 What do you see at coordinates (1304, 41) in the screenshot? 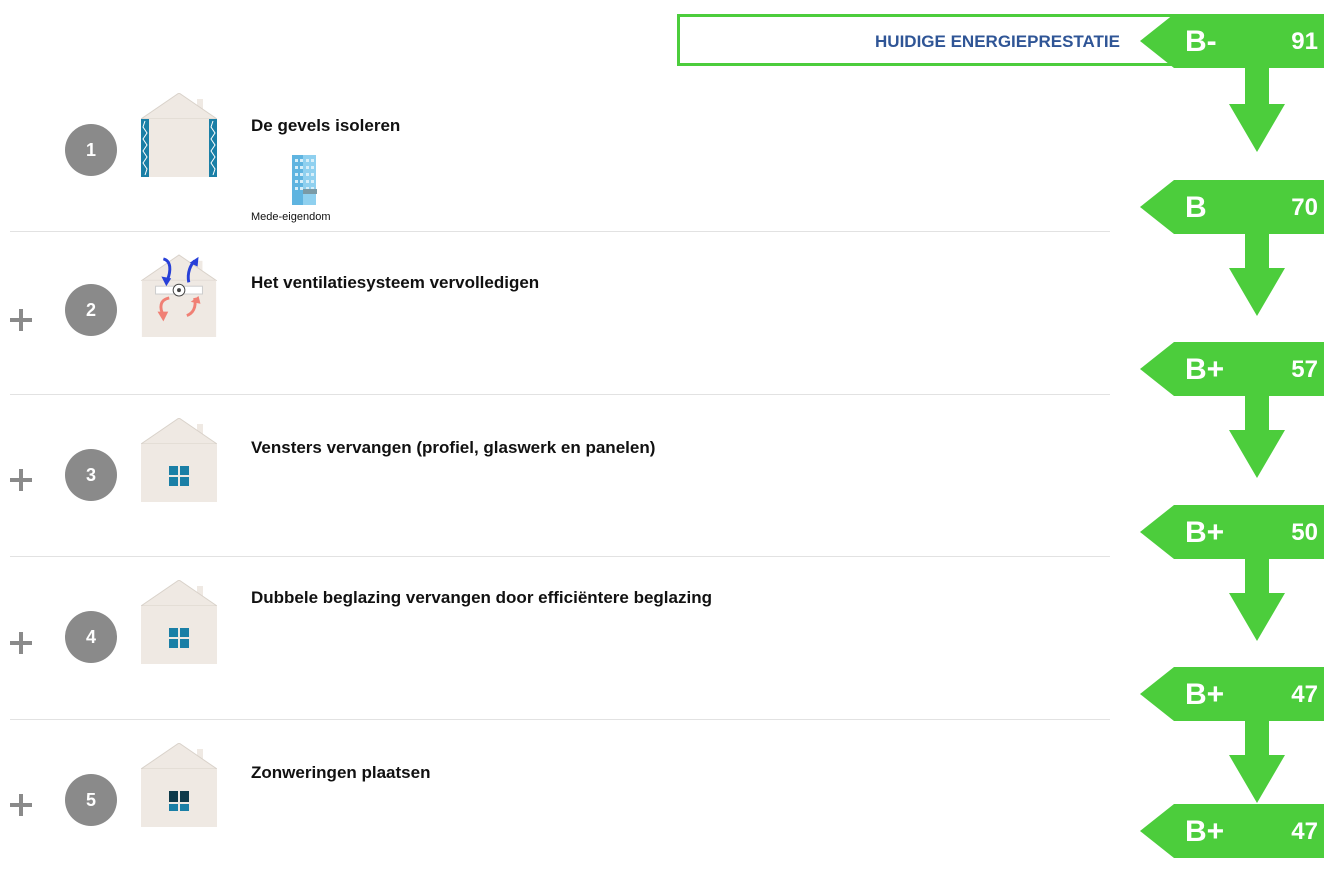
I see `label-score: 91` at bounding box center [1304, 41].